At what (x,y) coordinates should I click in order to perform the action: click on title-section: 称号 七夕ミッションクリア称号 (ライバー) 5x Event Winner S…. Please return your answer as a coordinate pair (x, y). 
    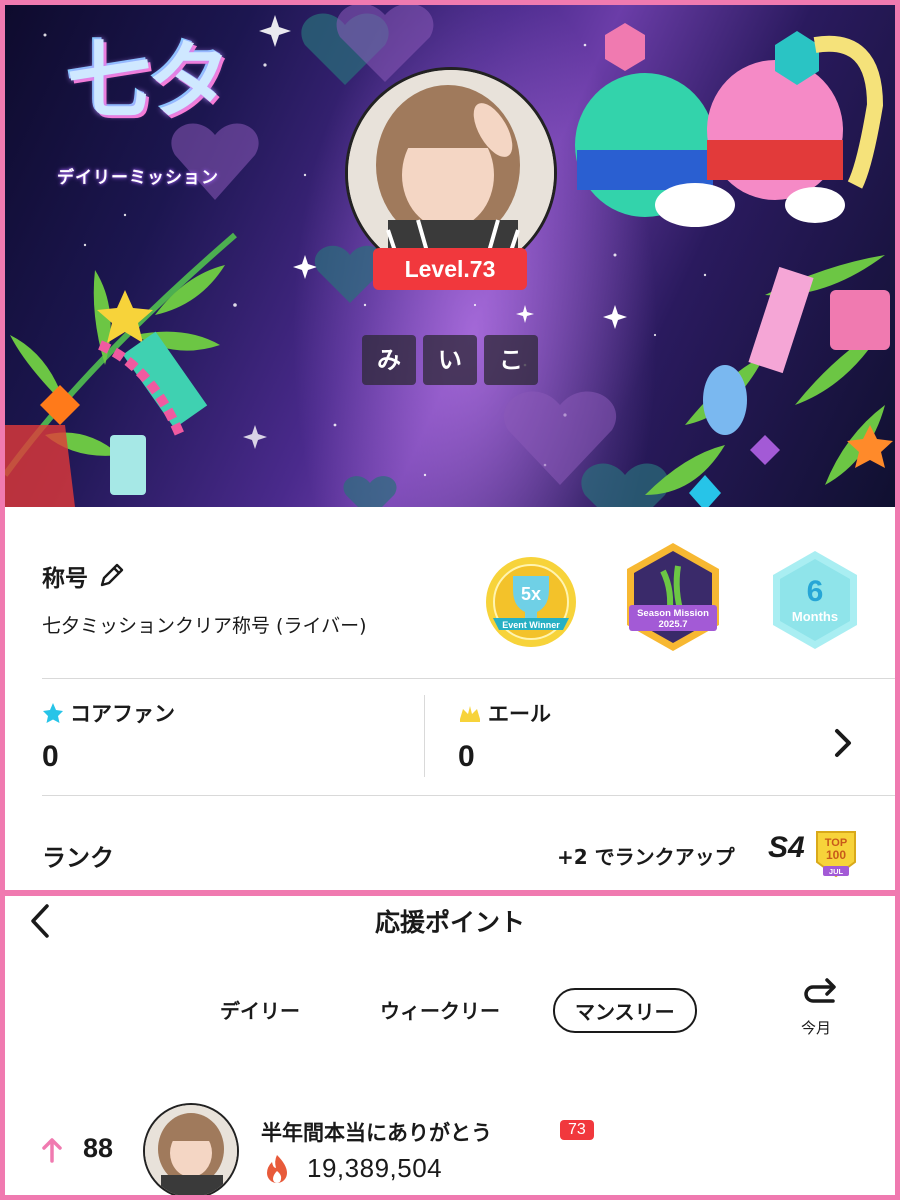
    Looking at the image, I should click on (450, 593).